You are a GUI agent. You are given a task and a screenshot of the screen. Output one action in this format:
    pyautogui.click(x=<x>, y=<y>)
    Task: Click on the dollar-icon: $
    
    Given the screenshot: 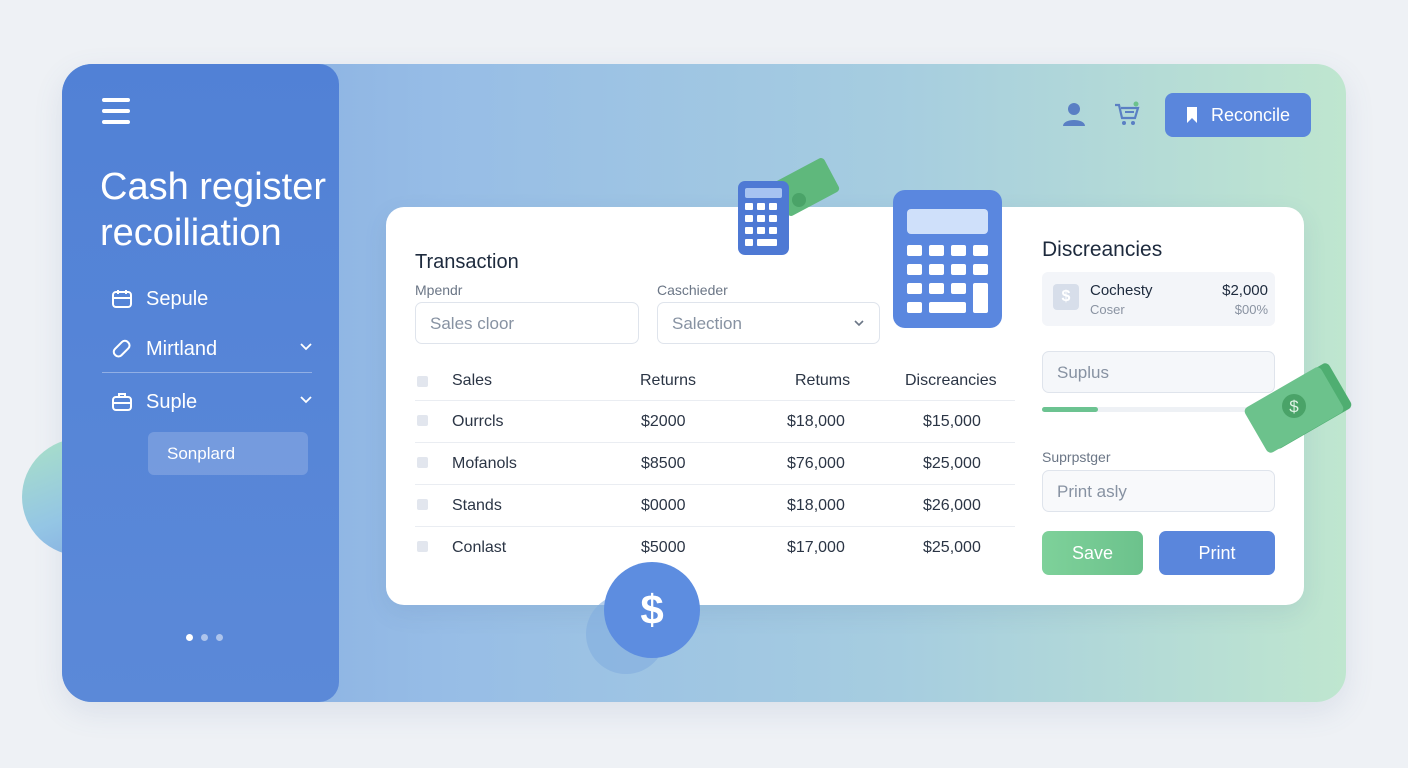 What is the action you would take?
    pyautogui.click(x=1066, y=297)
    